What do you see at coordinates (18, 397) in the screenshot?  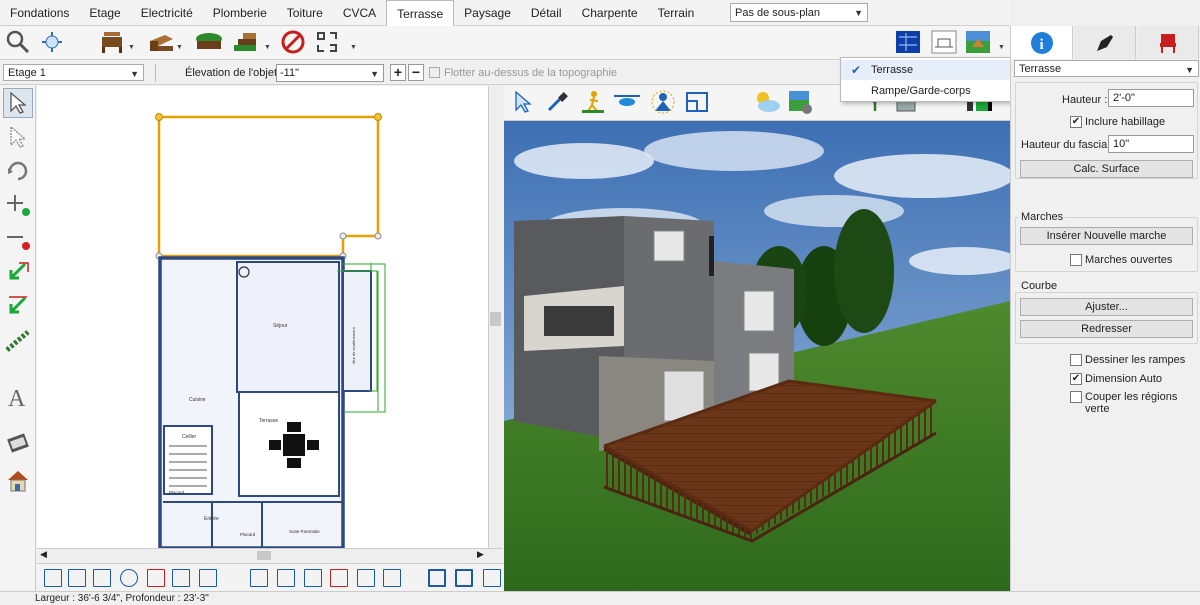 I see `text-tool-icon: A` at bounding box center [18, 397].